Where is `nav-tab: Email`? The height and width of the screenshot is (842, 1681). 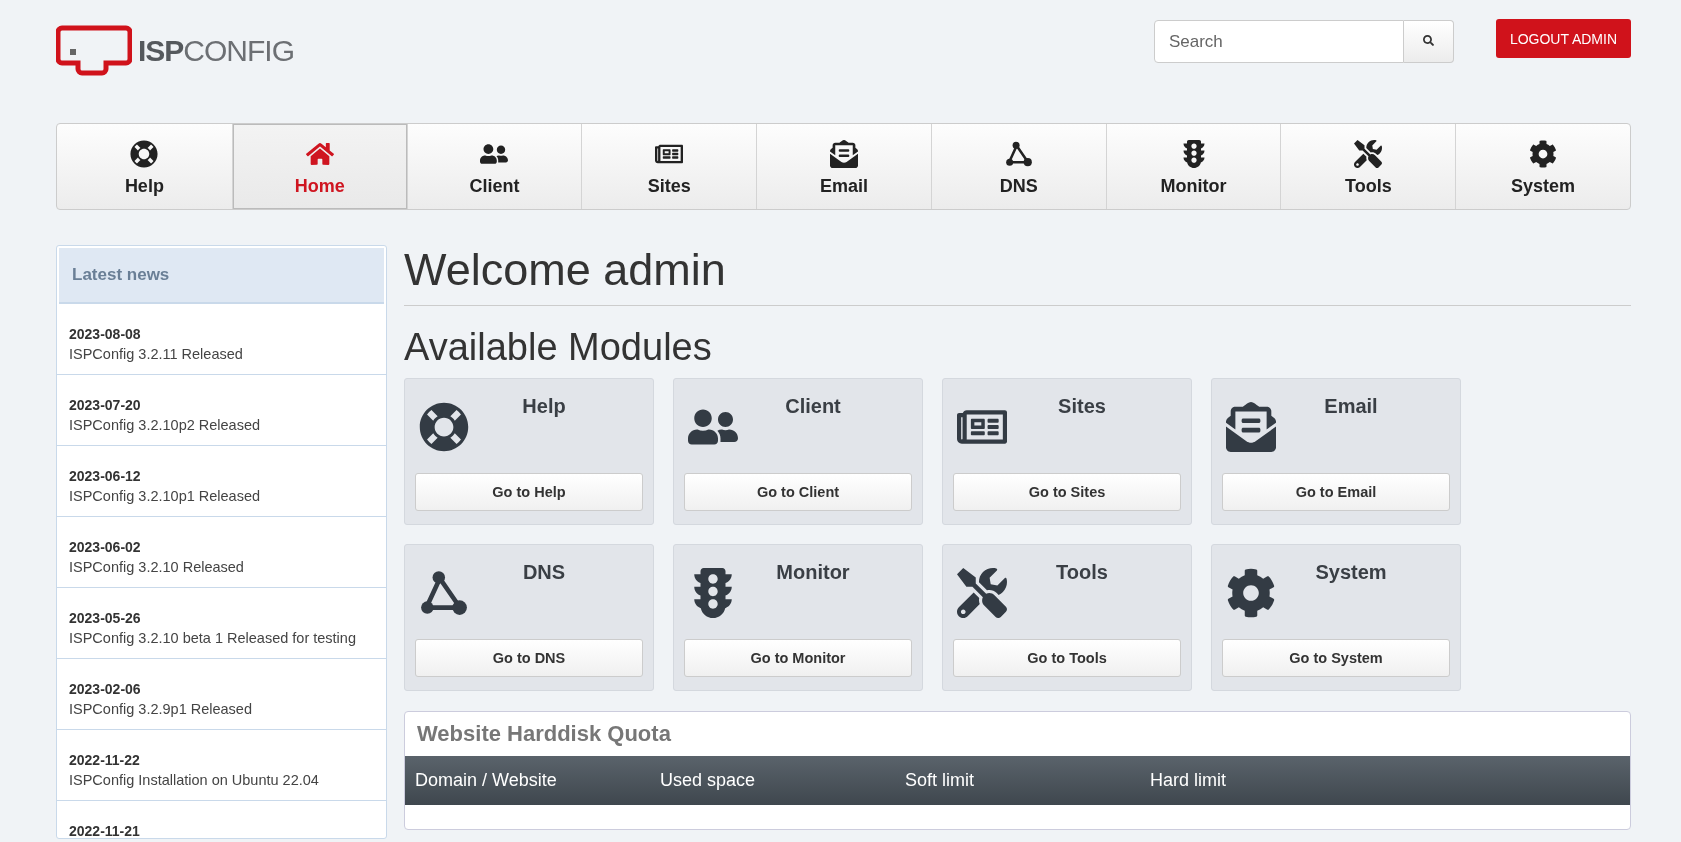 nav-tab: Email is located at coordinates (843, 166).